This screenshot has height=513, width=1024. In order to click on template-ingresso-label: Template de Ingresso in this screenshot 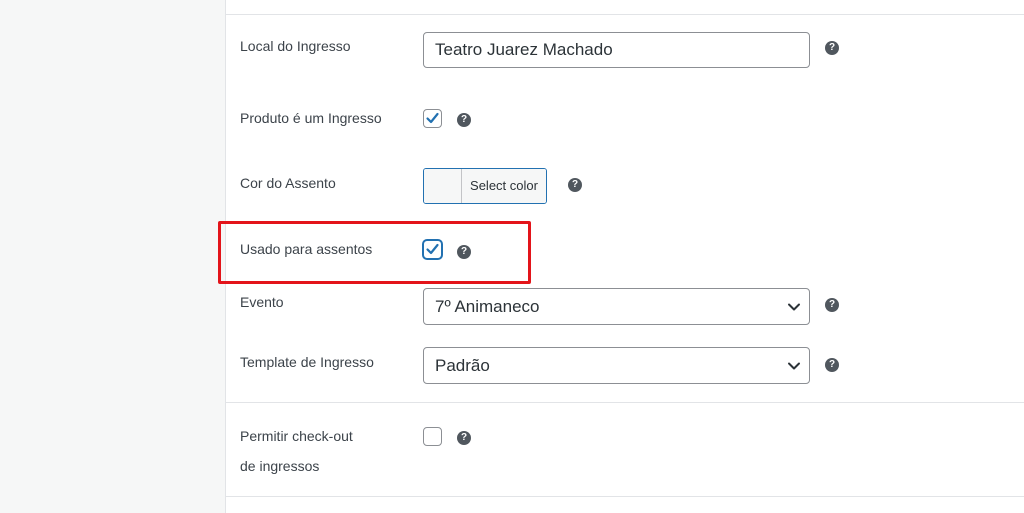, I will do `click(307, 362)`.